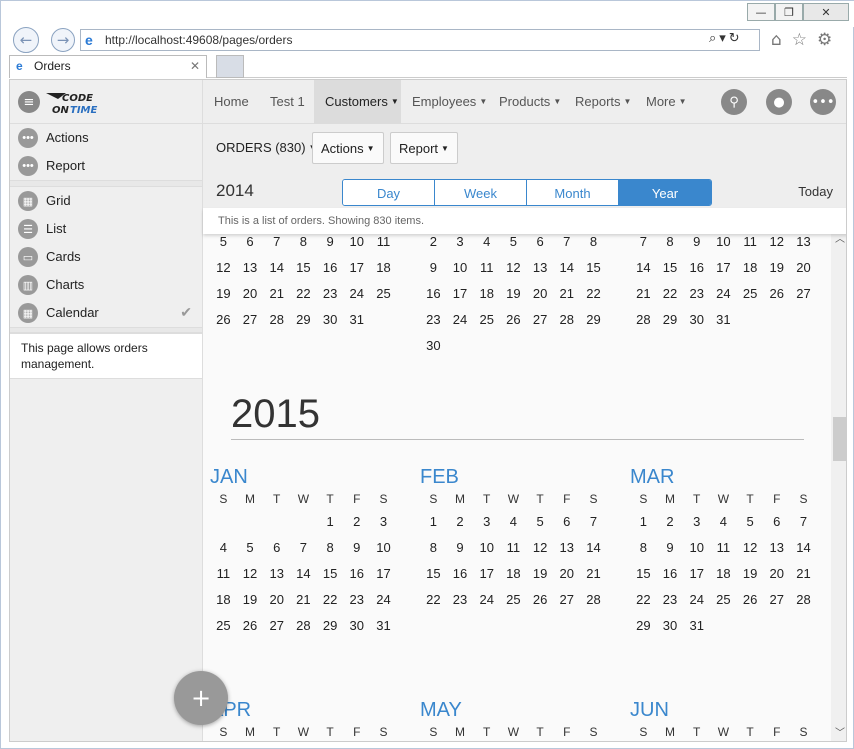 The height and width of the screenshot is (749, 854). What do you see at coordinates (779, 102) in the screenshot?
I see `user-icon: ●` at bounding box center [779, 102].